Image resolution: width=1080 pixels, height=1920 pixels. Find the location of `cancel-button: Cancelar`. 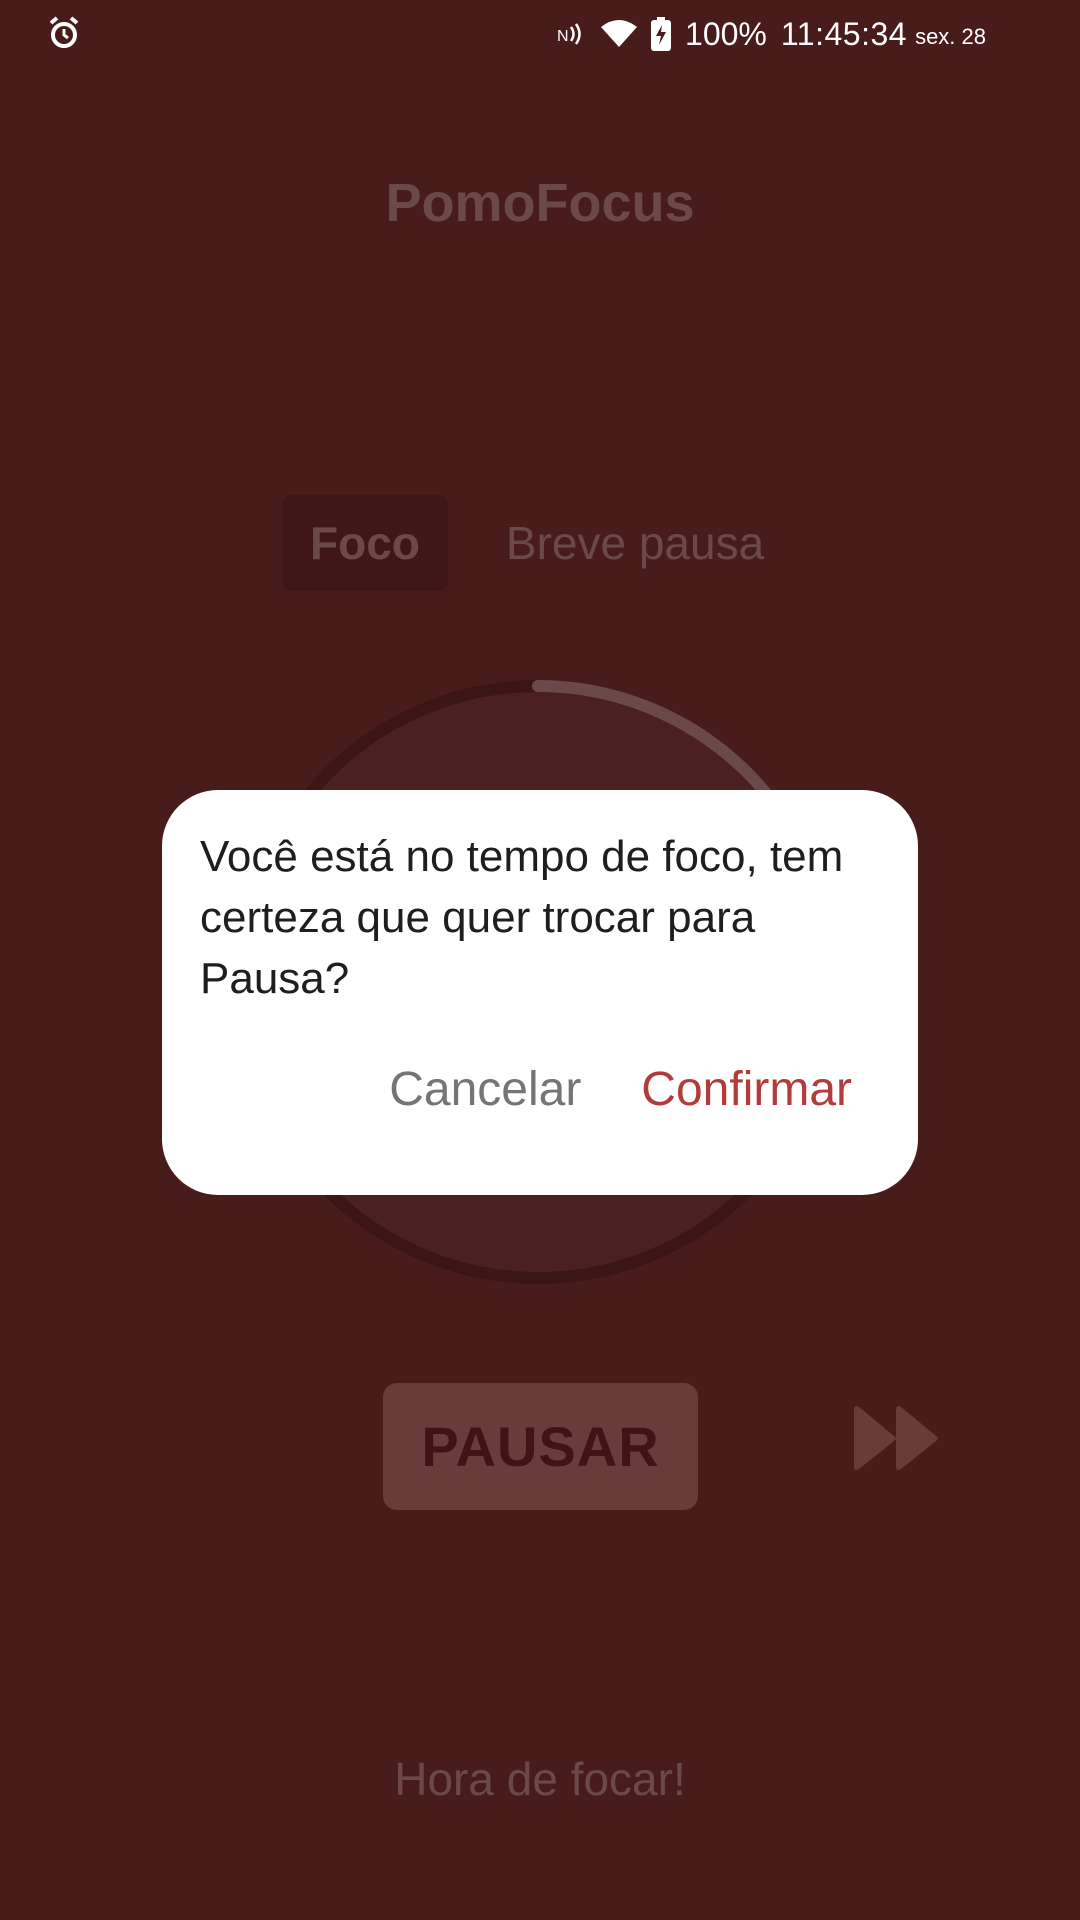

cancel-button: Cancelar is located at coordinates (485, 1089).